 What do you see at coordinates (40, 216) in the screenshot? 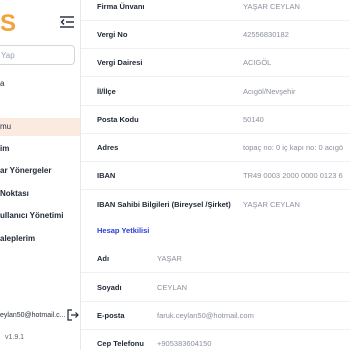
I see `sidebar-item-user-management: ullanıcı Yönetimi` at bounding box center [40, 216].